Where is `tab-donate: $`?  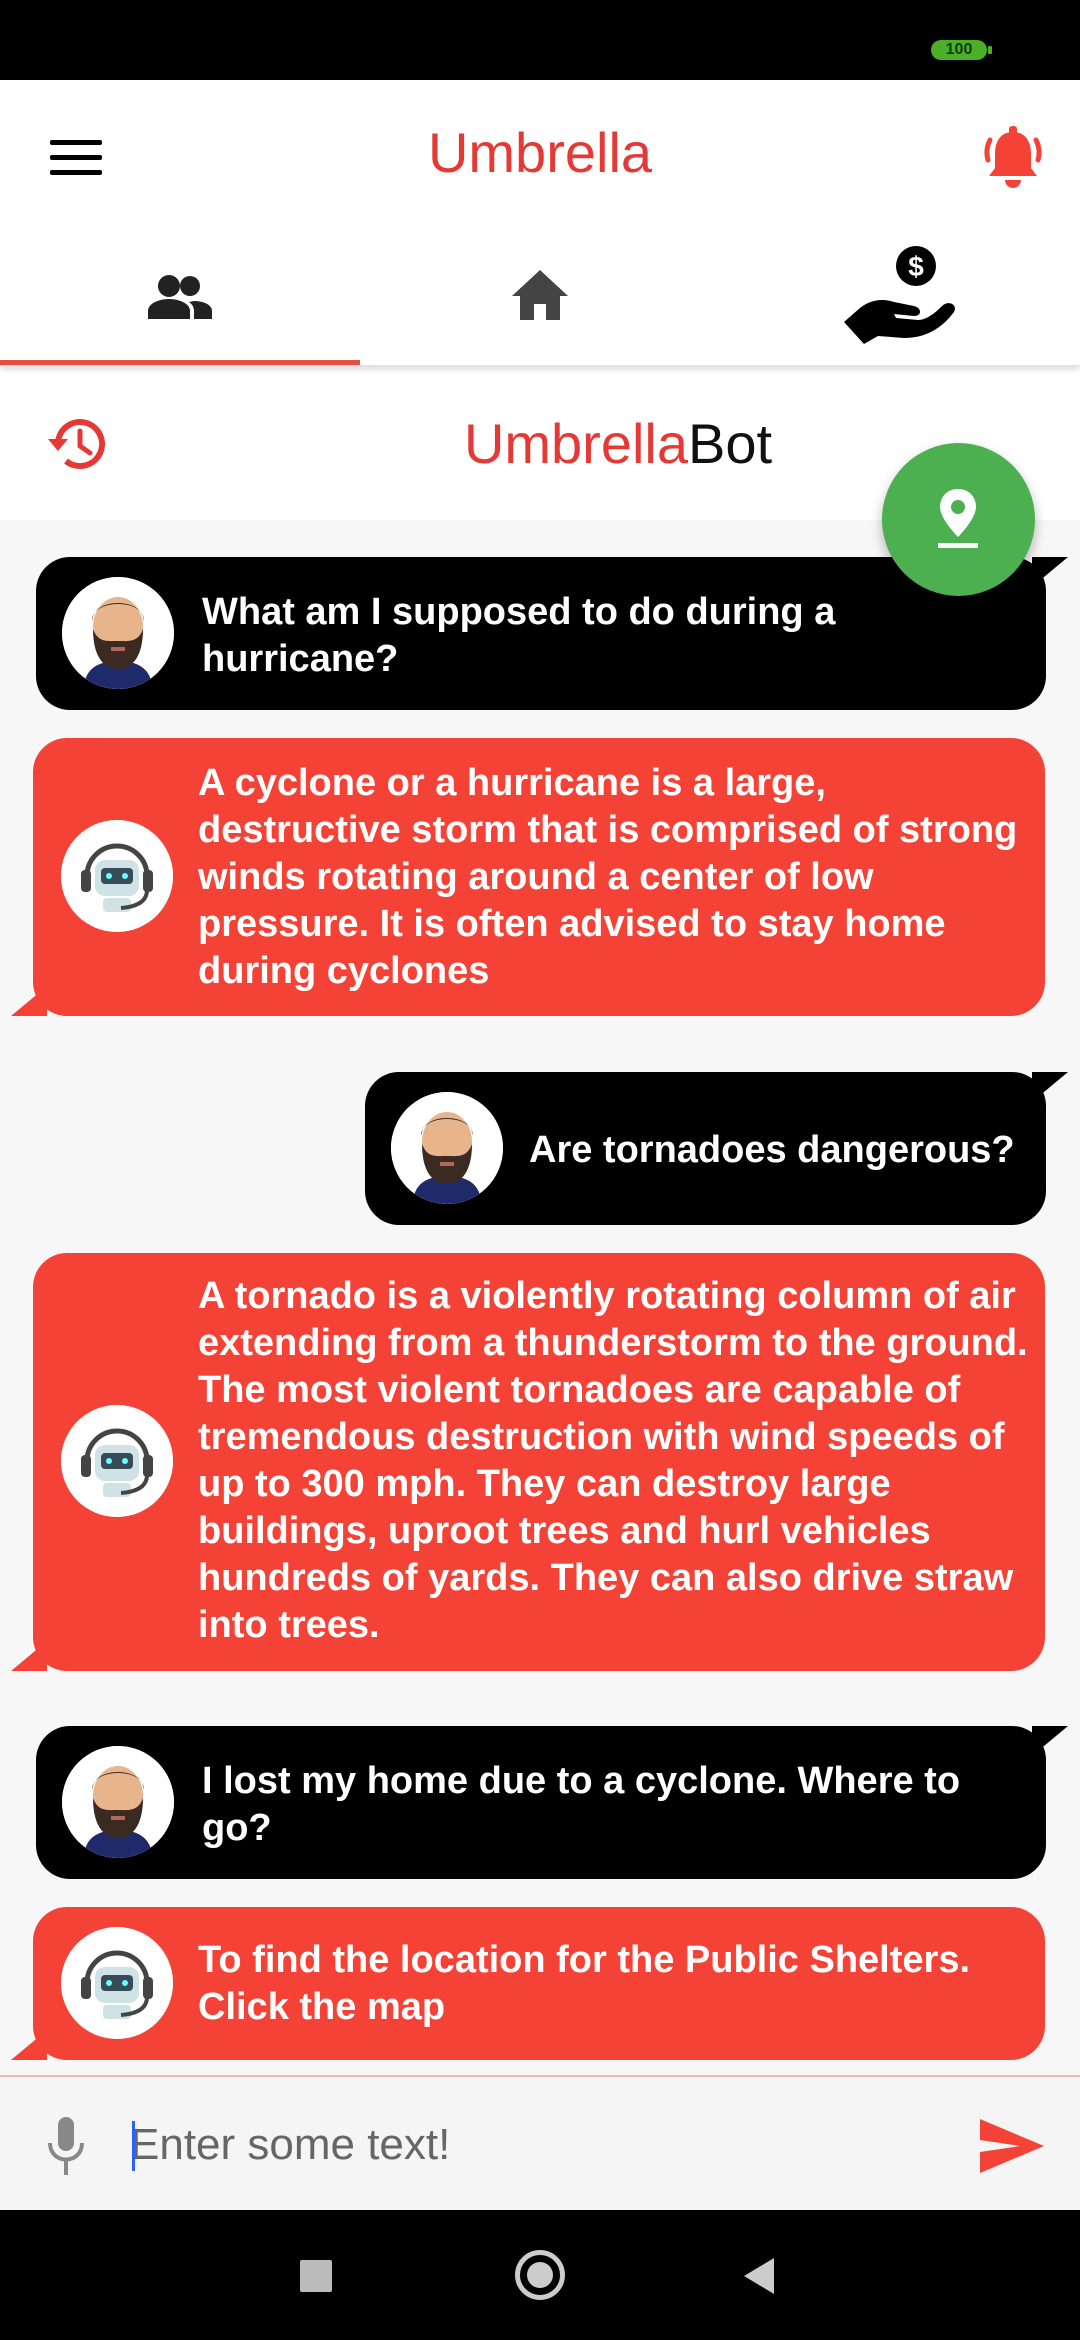 tab-donate: $ is located at coordinates (900, 302).